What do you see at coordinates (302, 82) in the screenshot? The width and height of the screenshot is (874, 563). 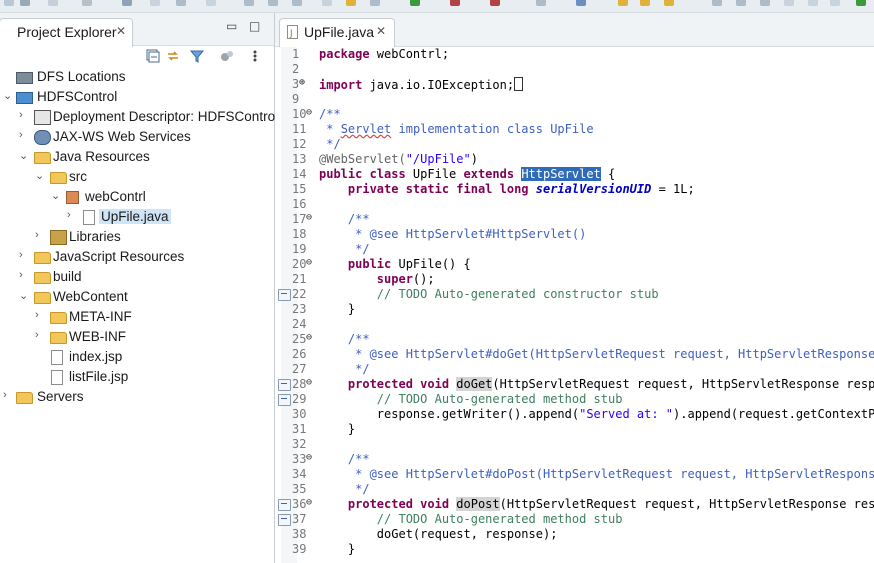 I see `fold-toggle-icon: ⊕` at bounding box center [302, 82].